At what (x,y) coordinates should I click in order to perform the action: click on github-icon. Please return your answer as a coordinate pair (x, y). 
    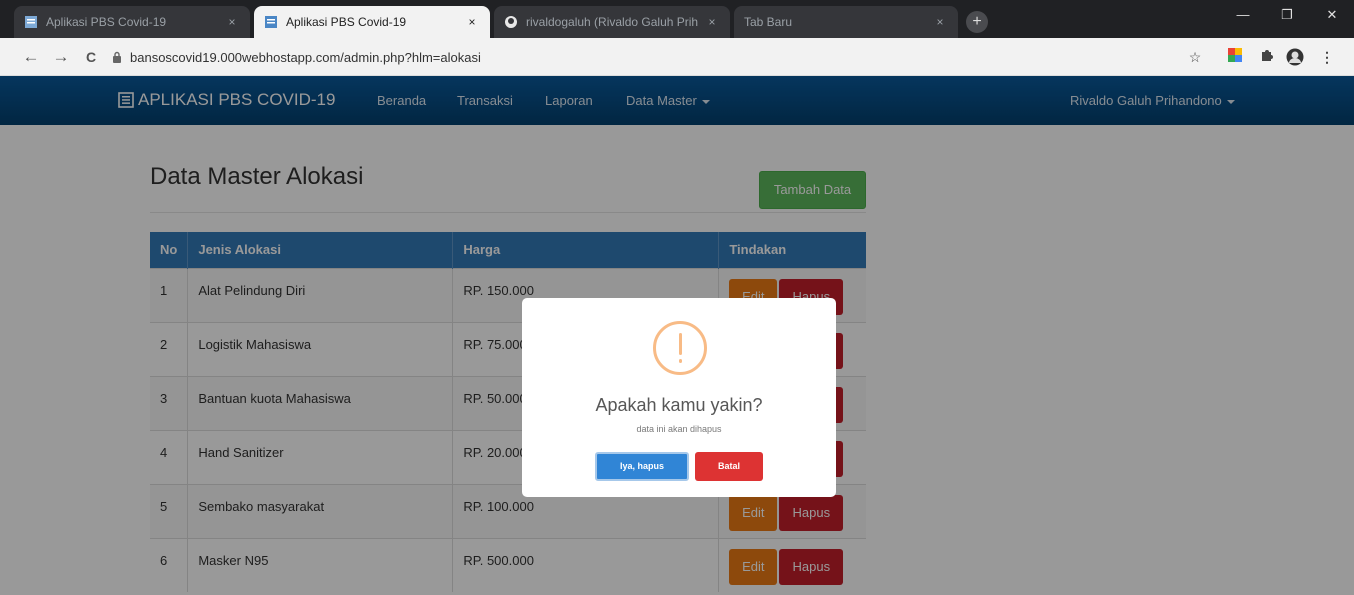
    Looking at the image, I should click on (511, 22).